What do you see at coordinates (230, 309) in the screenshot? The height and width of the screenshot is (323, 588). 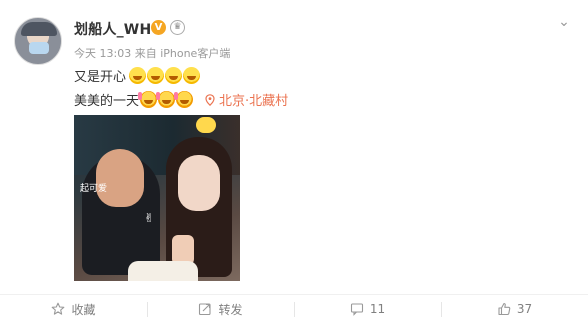 I see `repost-label: 转发` at bounding box center [230, 309].